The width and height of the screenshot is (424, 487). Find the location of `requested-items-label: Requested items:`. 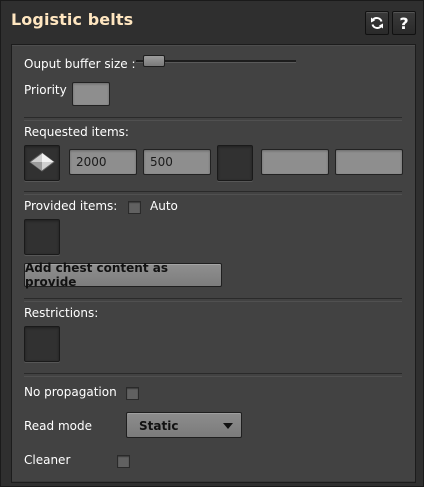

requested-items-label: Requested items: is located at coordinates (76, 132).